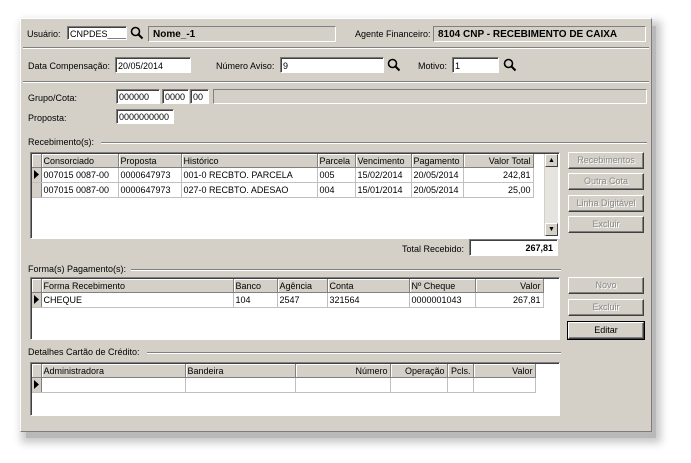  Describe the element at coordinates (419, 371) in the screenshot. I see `column-header: Operação` at that location.